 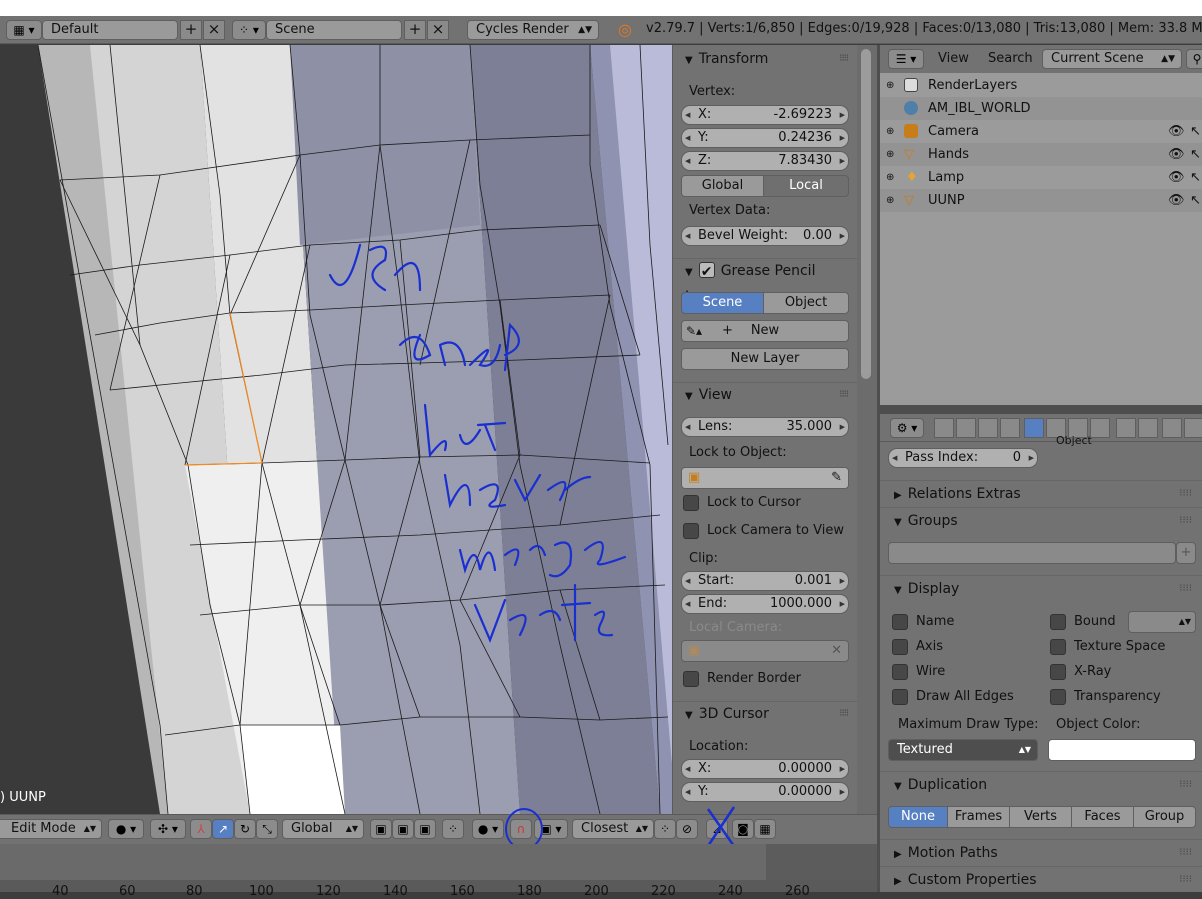 What do you see at coordinates (1112, 59) in the screenshot?
I see `outliner-filter-select: Current Scene ▲▼` at bounding box center [1112, 59].